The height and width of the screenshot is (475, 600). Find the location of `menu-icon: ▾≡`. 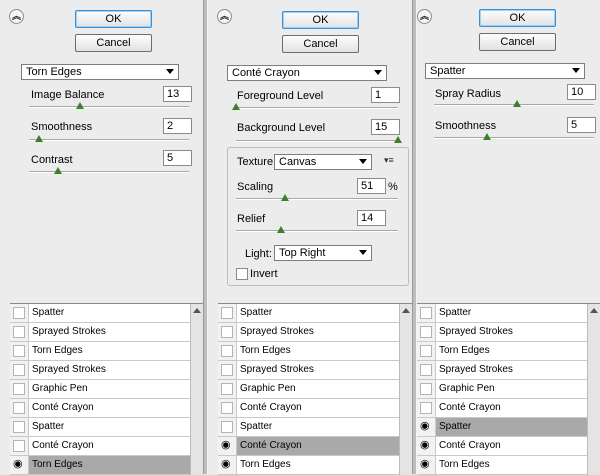

menu-icon: ▾≡ is located at coordinates (389, 160).